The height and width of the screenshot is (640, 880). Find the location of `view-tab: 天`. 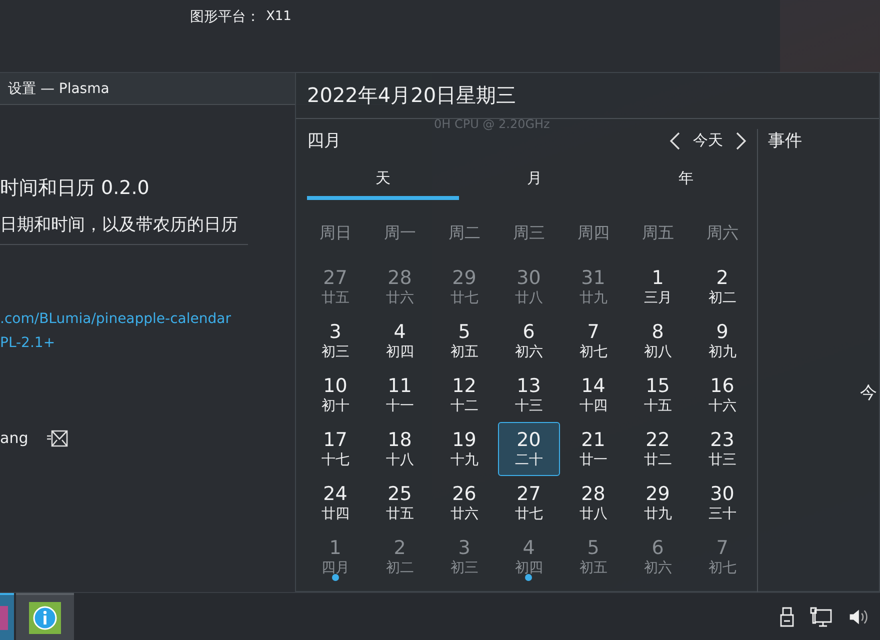

view-tab: 天 is located at coordinates (383, 182).